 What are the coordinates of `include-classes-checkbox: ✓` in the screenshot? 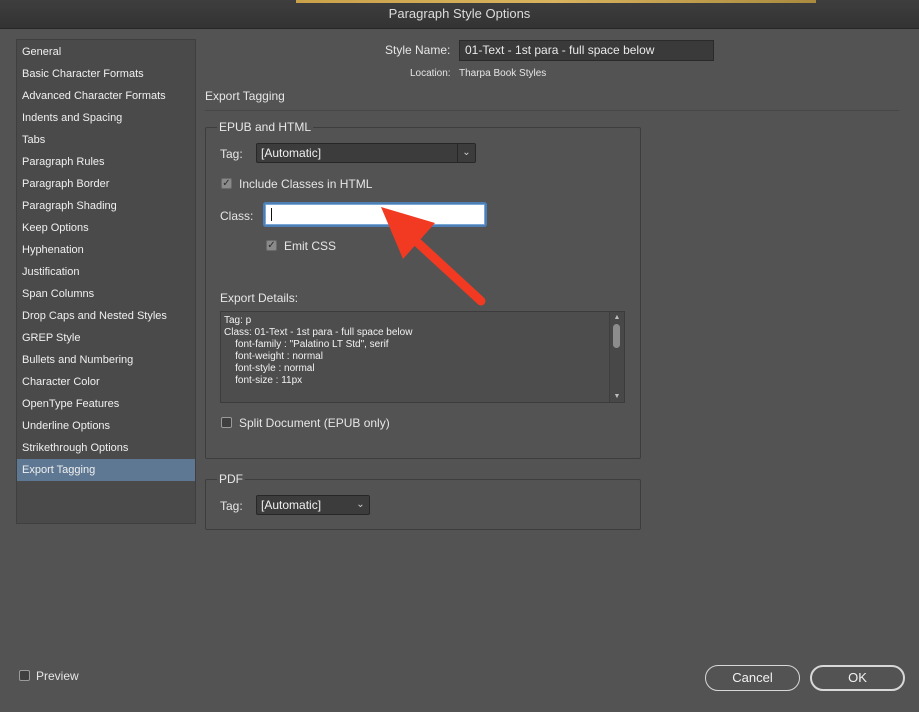 It's located at (226, 183).